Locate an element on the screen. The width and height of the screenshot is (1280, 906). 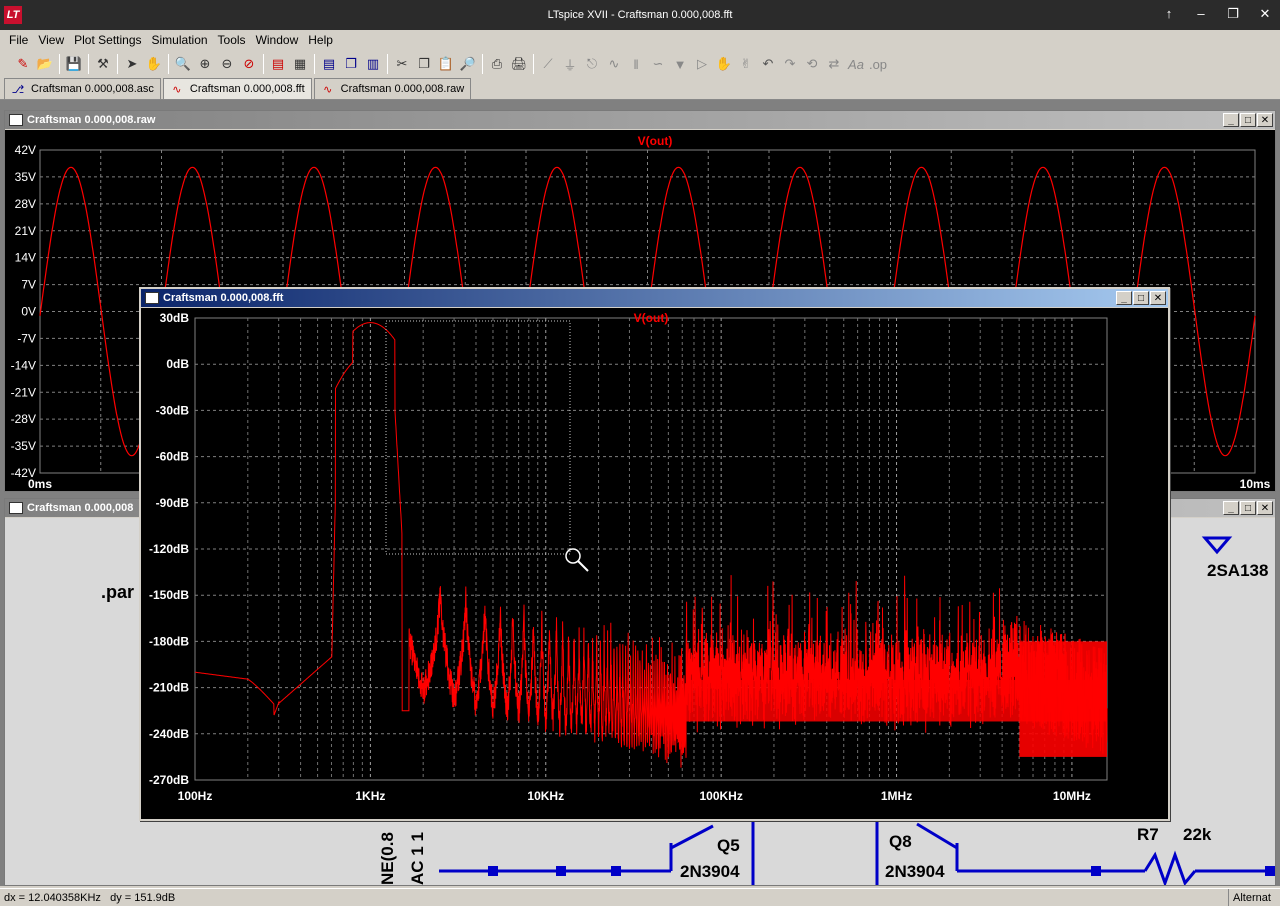
menu-tools: Tools is located at coordinates (232, 40).